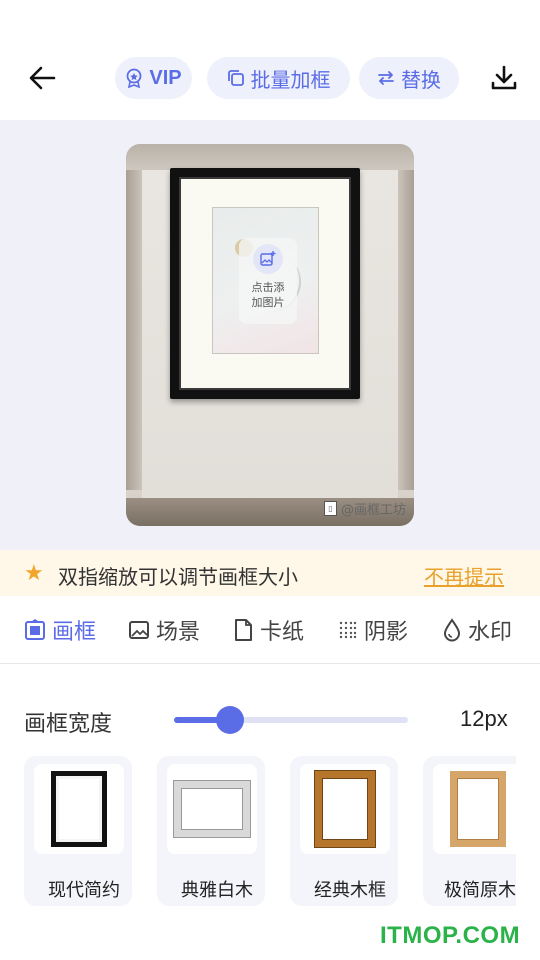 Image resolution: width=540 pixels, height=960 pixels. I want to click on tip-text: 双指缩放可以调节画框大小, so click(178, 577).